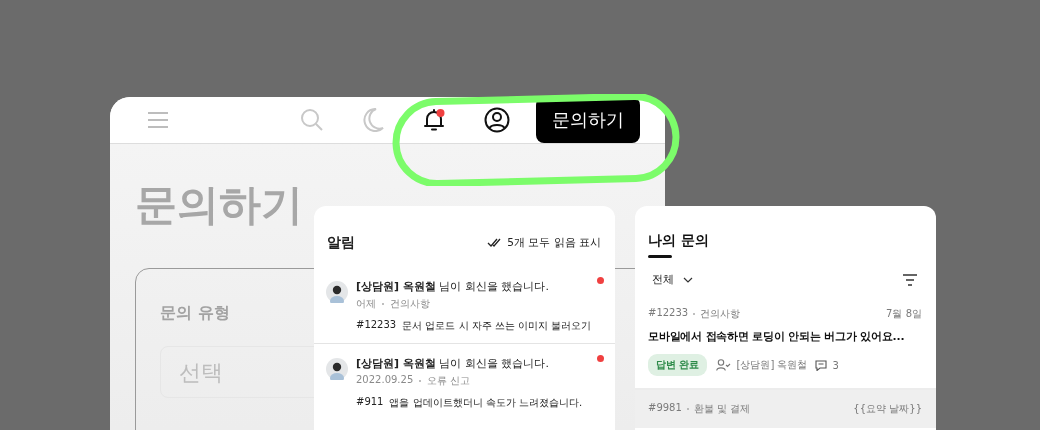 The image size is (1040, 430). I want to click on field-label: 문의 유형, so click(195, 314).